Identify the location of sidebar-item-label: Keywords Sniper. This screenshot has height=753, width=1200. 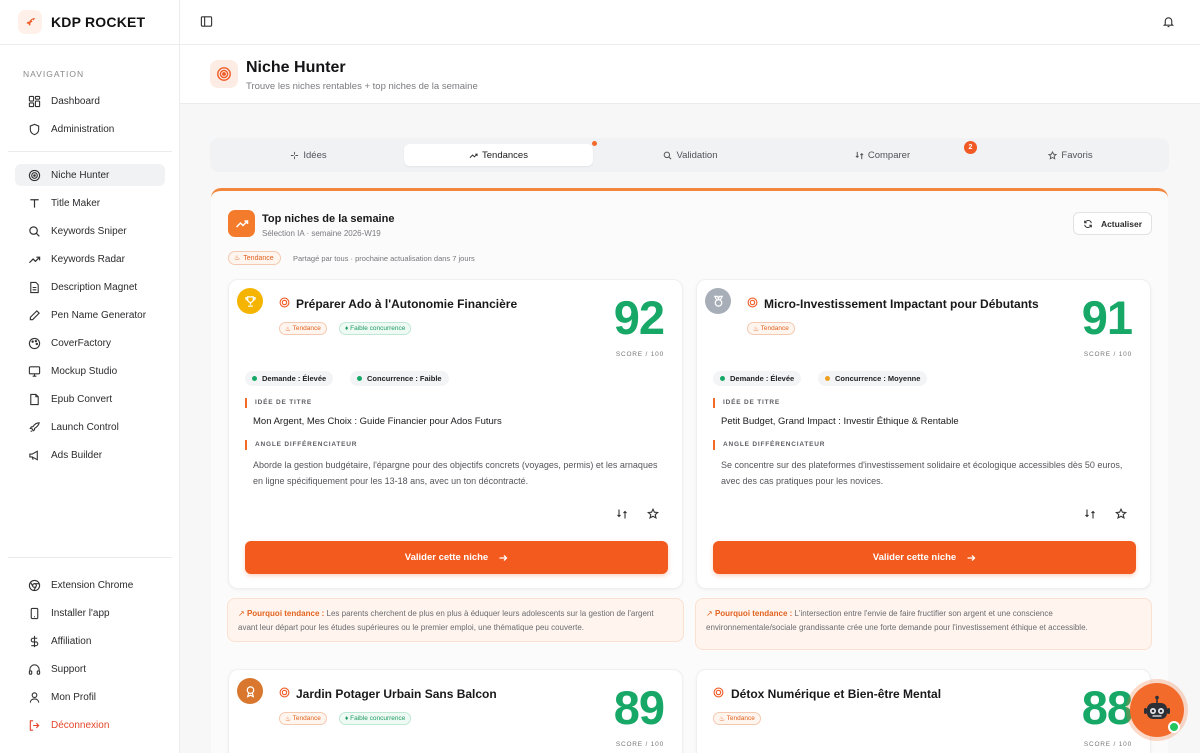
(89, 231).